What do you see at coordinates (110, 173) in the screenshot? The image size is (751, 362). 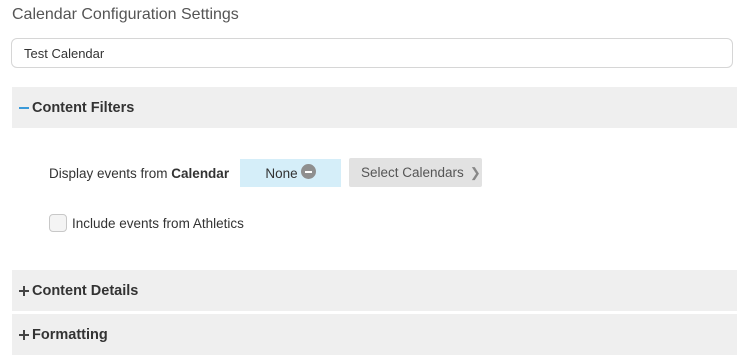 I see `display-prefix: Display events from` at bounding box center [110, 173].